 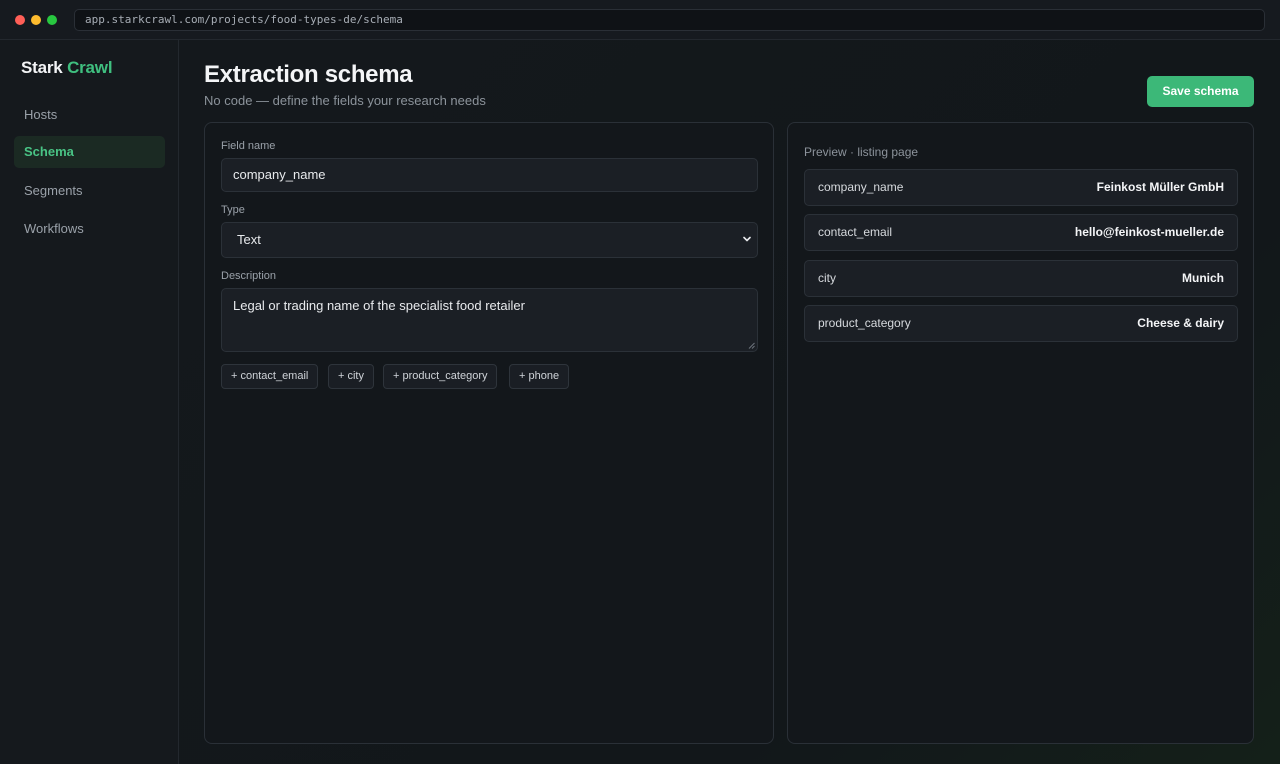 What do you see at coordinates (1180, 323) in the screenshot?
I see `preview-field-value: Cheese & dairy` at bounding box center [1180, 323].